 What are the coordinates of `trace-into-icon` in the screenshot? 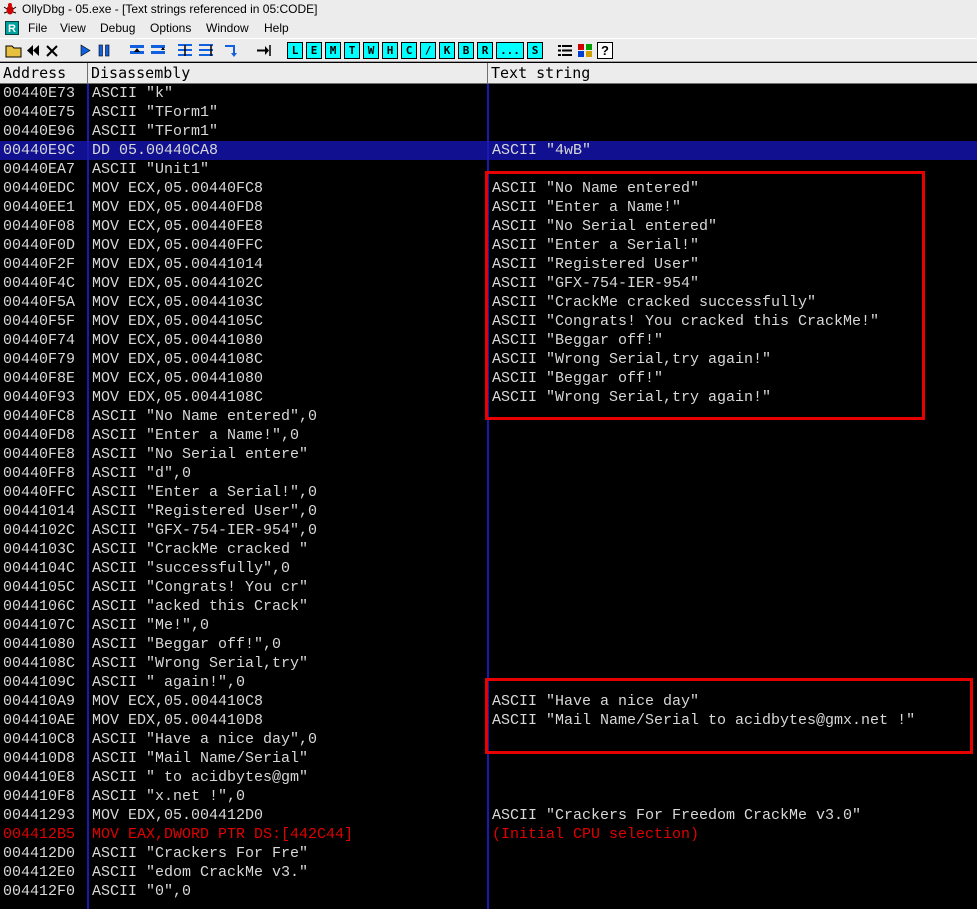 It's located at (185, 50).